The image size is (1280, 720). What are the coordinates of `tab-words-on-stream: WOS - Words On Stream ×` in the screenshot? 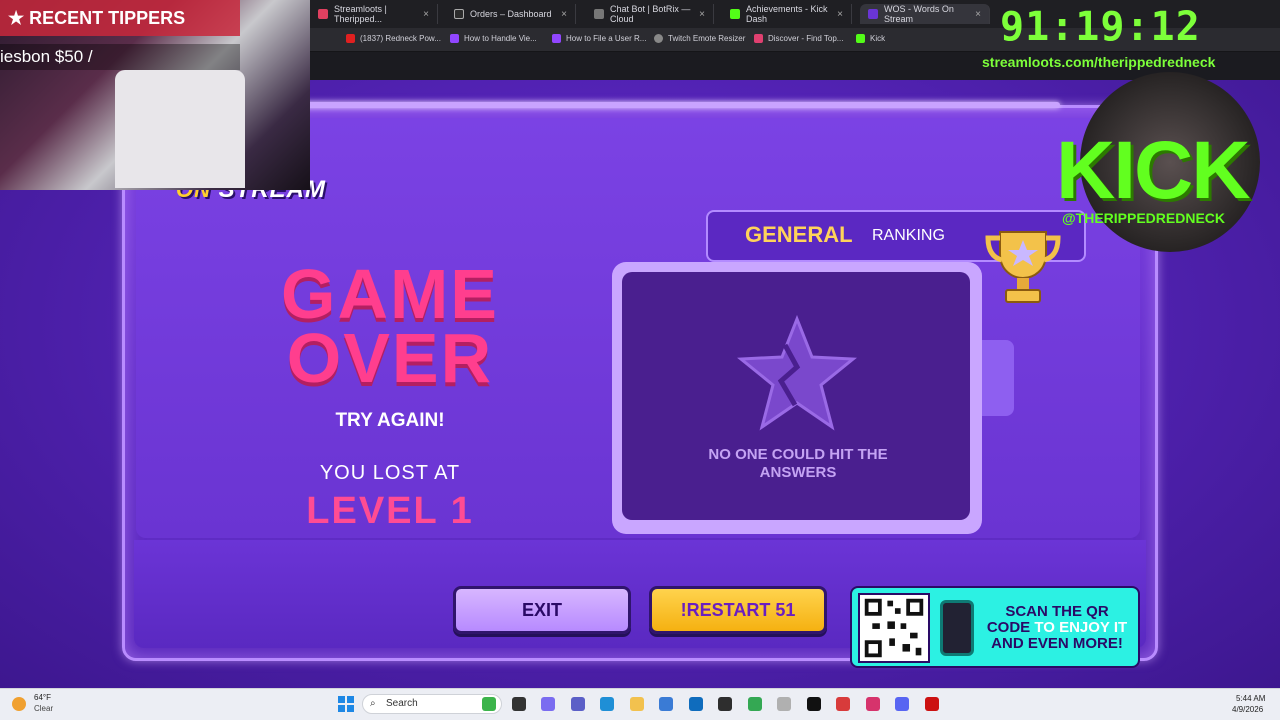 It's located at (925, 14).